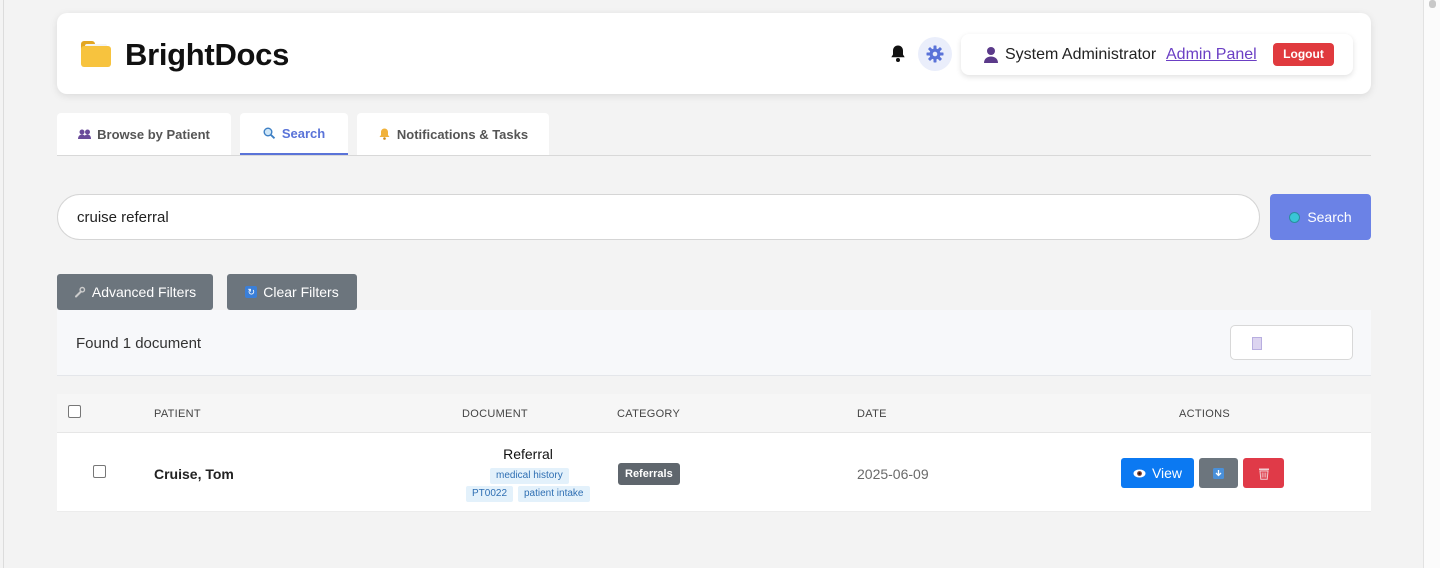 This screenshot has width=1440, height=568. I want to click on tab-search: Search, so click(294, 134).